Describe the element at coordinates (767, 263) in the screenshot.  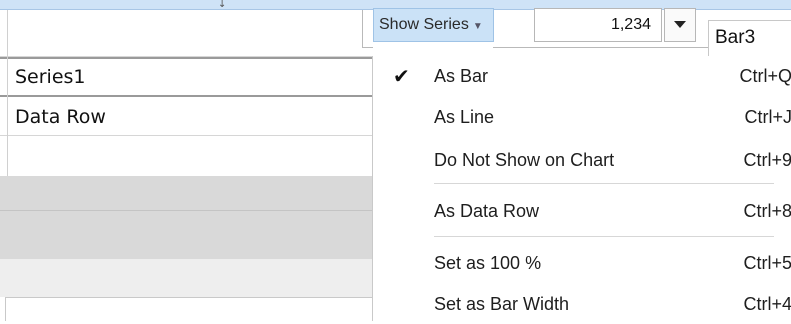
I see `menu-item-shortcut: Ctrl+5` at that location.